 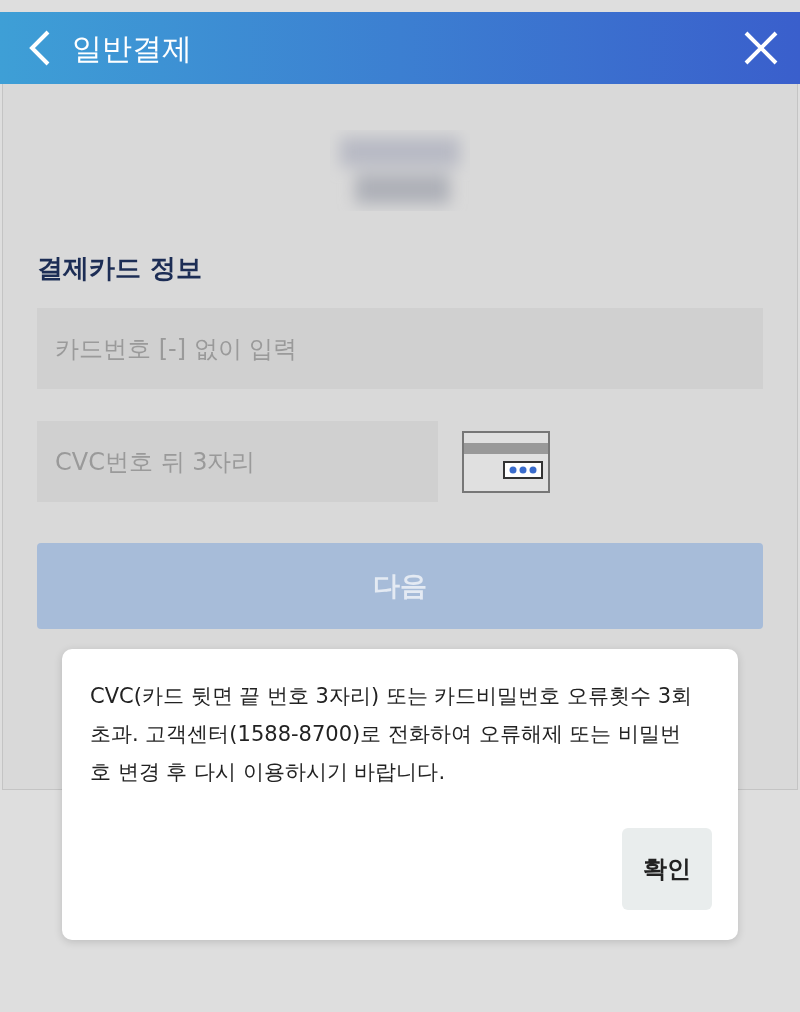 I want to click on error-message: CVC(카드 뒷면 끝 번호 3자리) 또는 카드비밀번호 오류횟수 3회 초과. 고객센터(1588-8700)로 전화하여 오류해제 또는 비밀번호 변경 후 다시 이용하시기 바랍니다., so click(x=392, y=734).